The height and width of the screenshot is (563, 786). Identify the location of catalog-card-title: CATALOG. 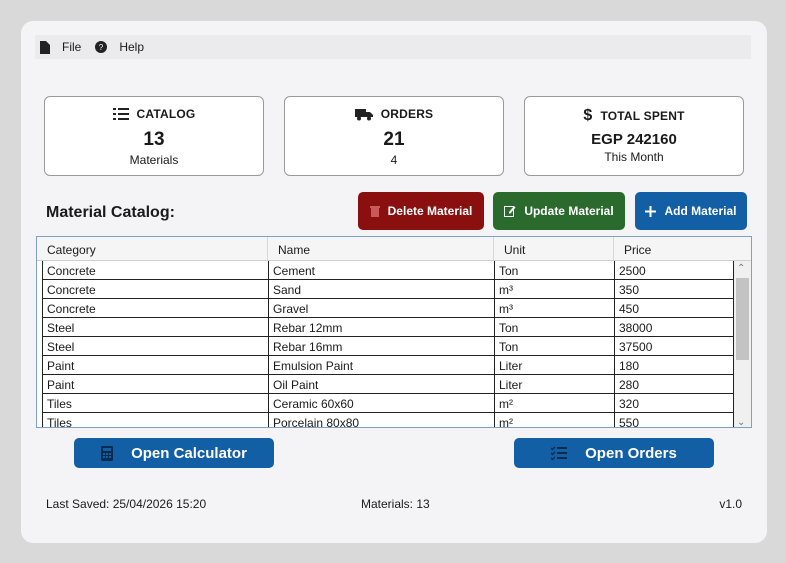
(166, 114).